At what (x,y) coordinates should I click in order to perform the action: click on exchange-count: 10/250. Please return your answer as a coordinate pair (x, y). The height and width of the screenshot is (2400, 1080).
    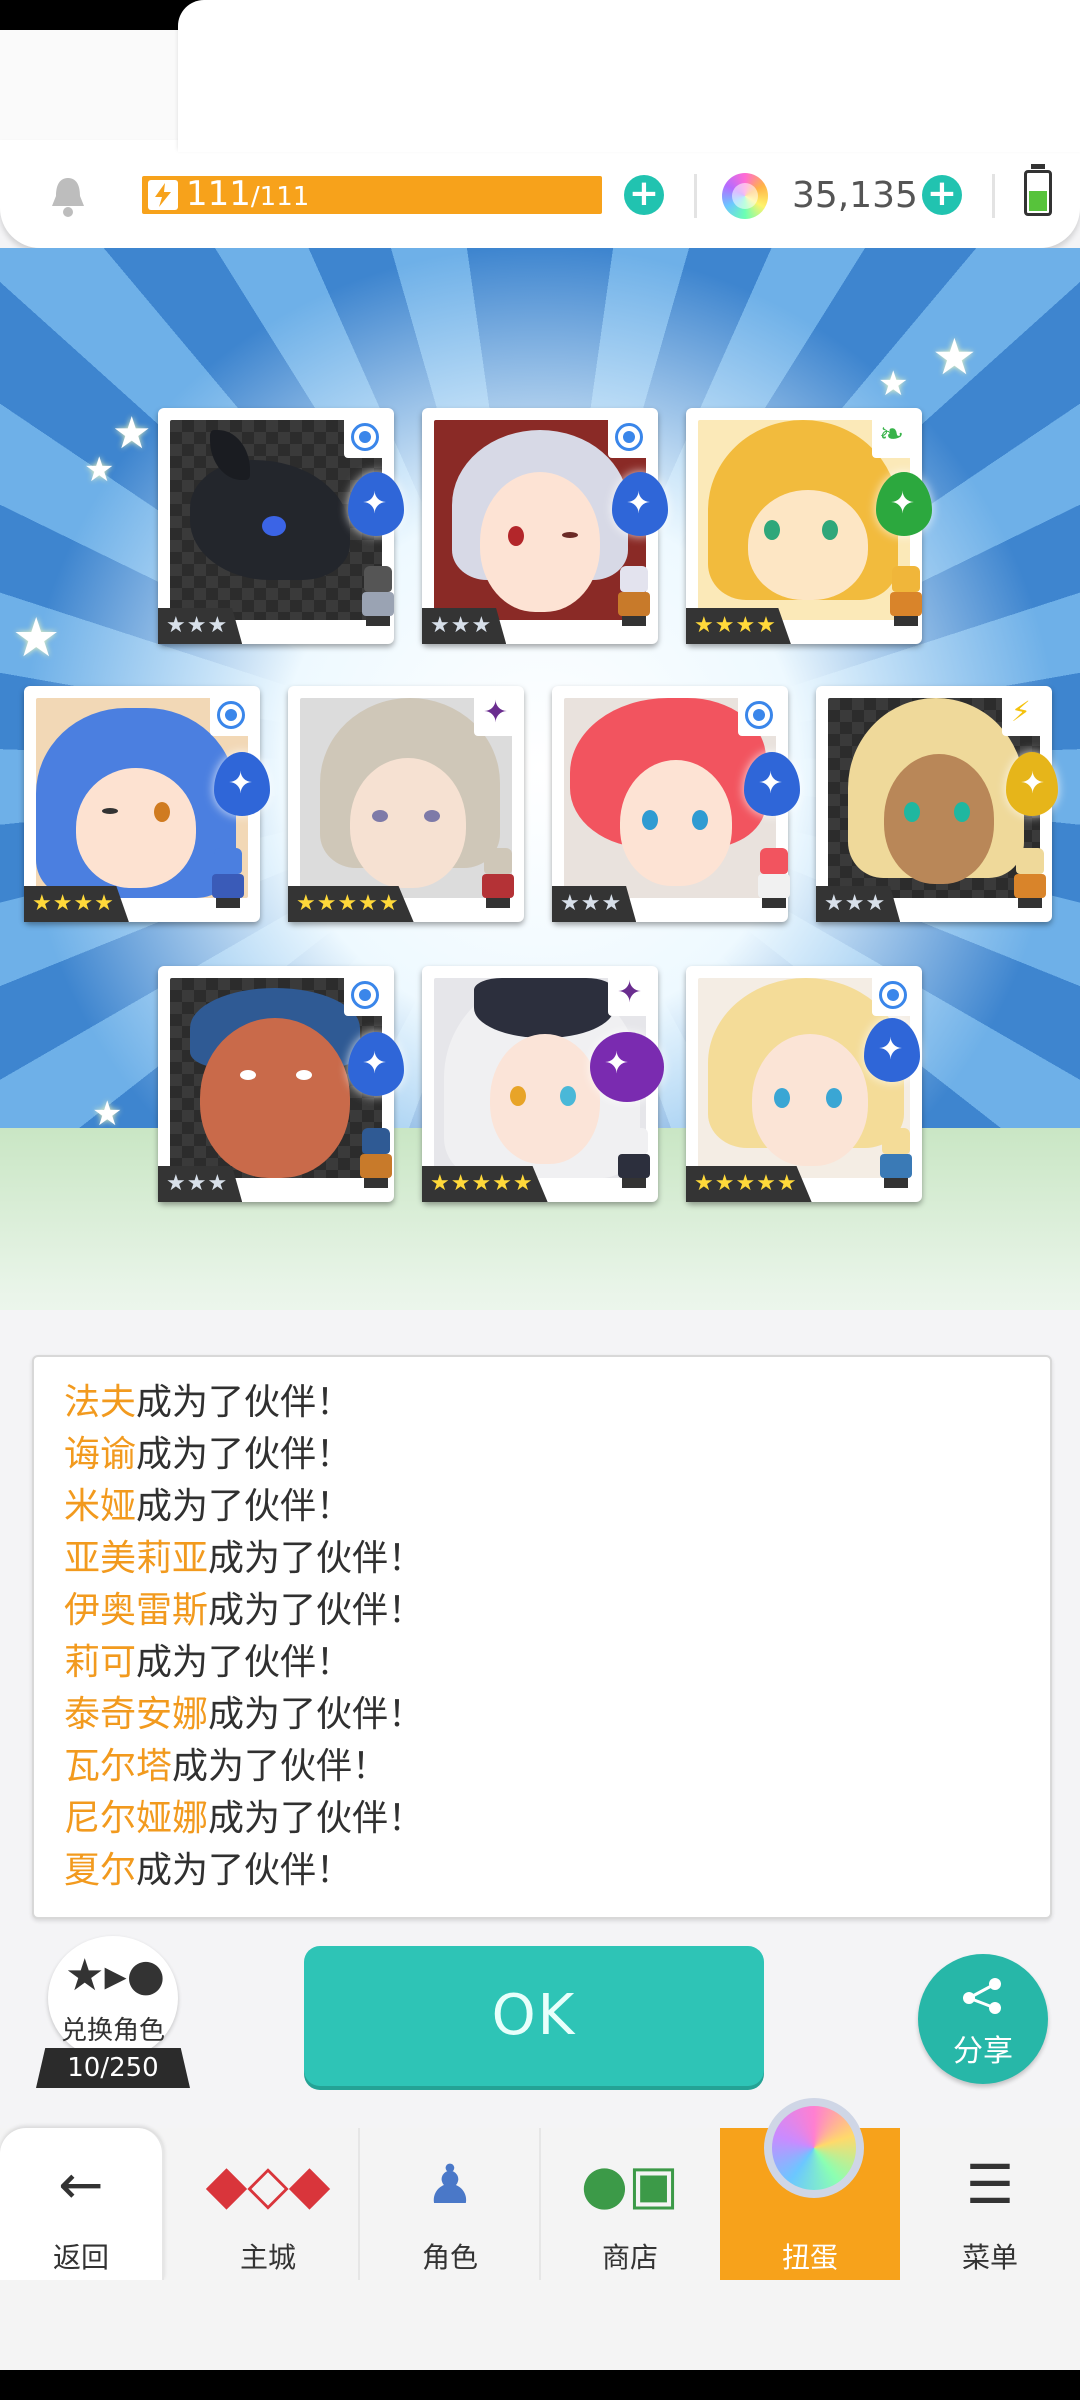
    Looking at the image, I should click on (113, 2068).